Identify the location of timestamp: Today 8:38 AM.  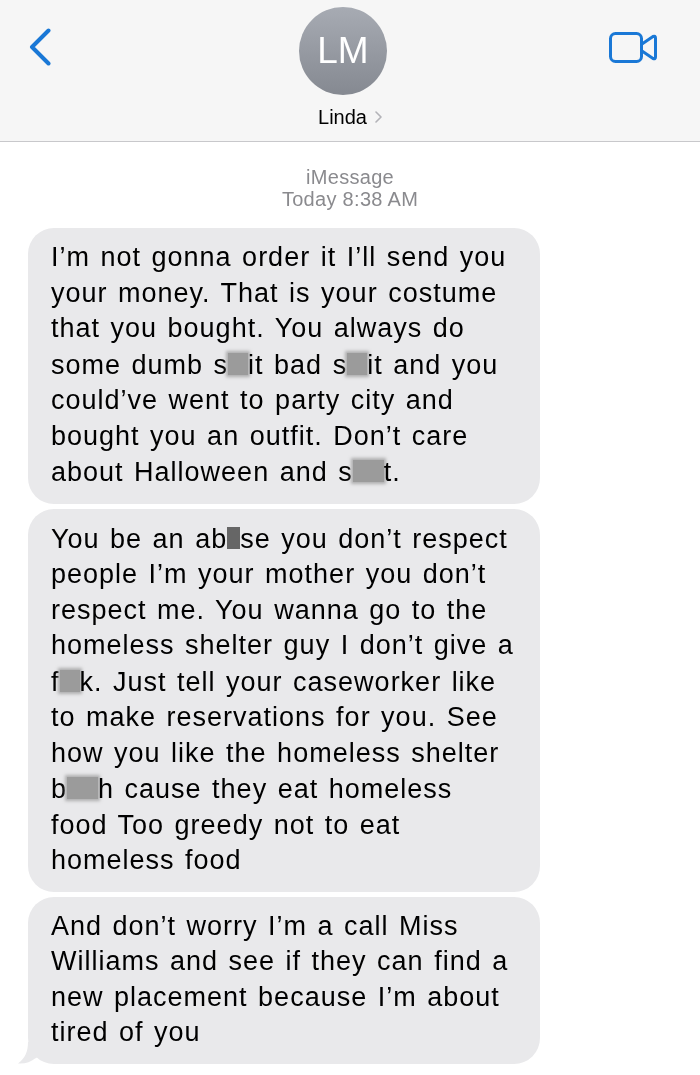
(350, 199).